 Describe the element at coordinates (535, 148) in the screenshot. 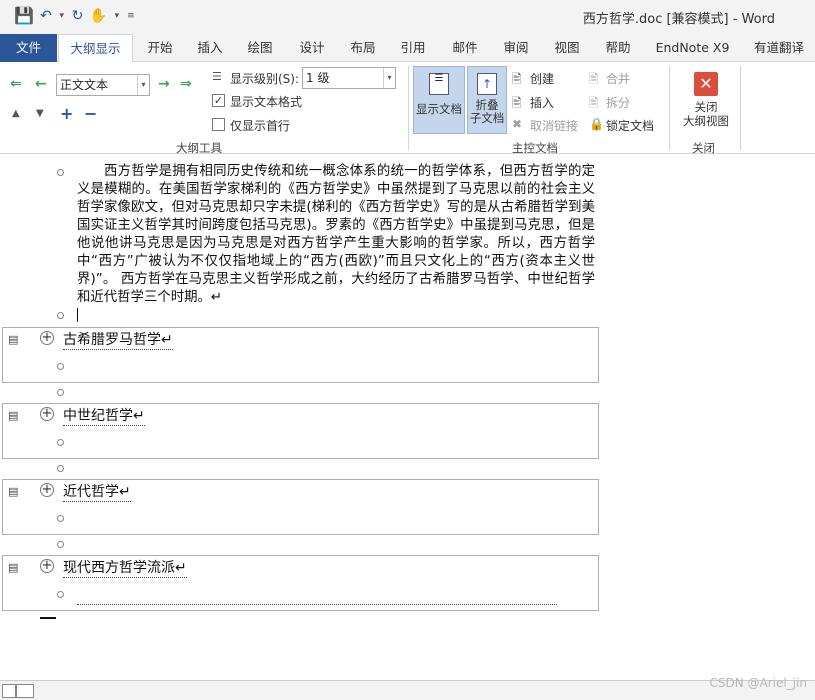

I see `group-master-doc-label: 主控文档` at that location.